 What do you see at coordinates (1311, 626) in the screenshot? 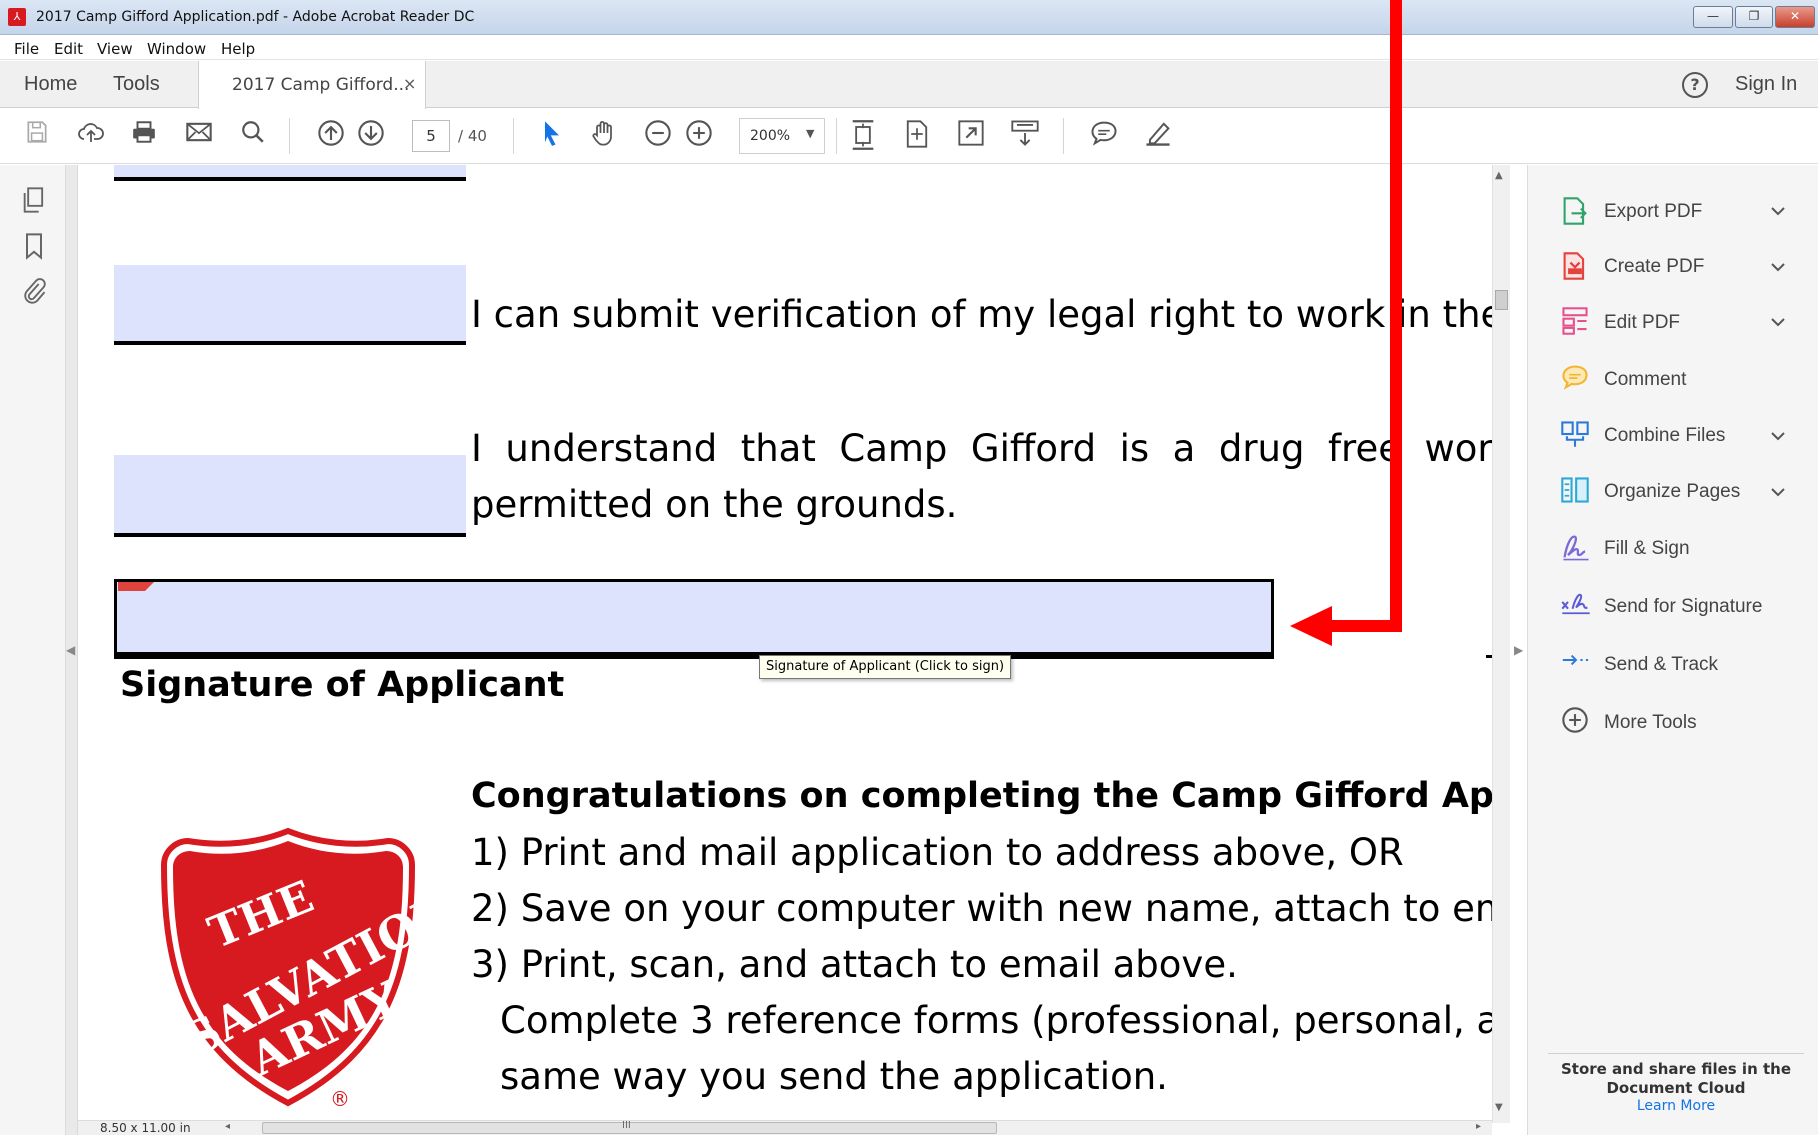
I see `annotation-arrow-head-icon` at bounding box center [1311, 626].